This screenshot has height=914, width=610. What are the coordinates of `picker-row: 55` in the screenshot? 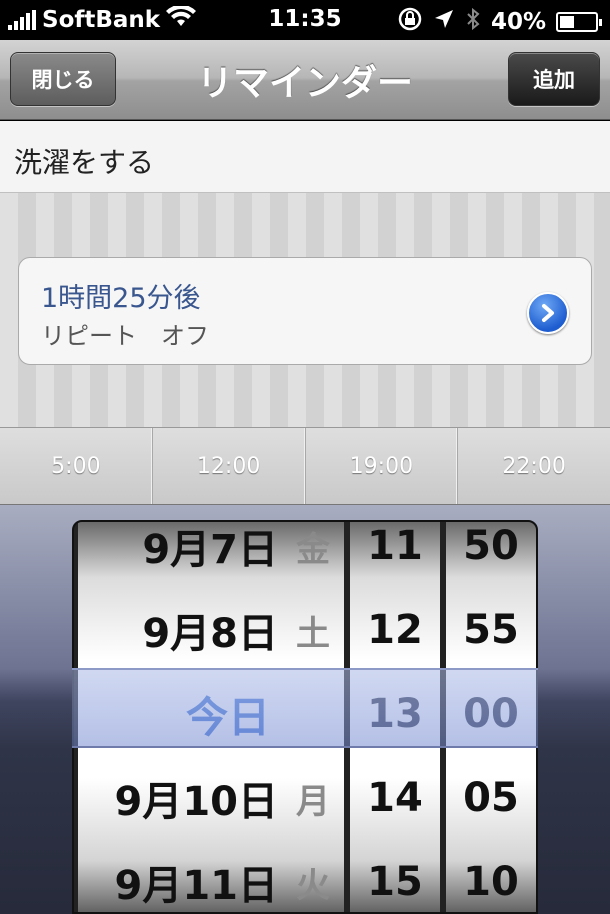 It's located at (491, 630).